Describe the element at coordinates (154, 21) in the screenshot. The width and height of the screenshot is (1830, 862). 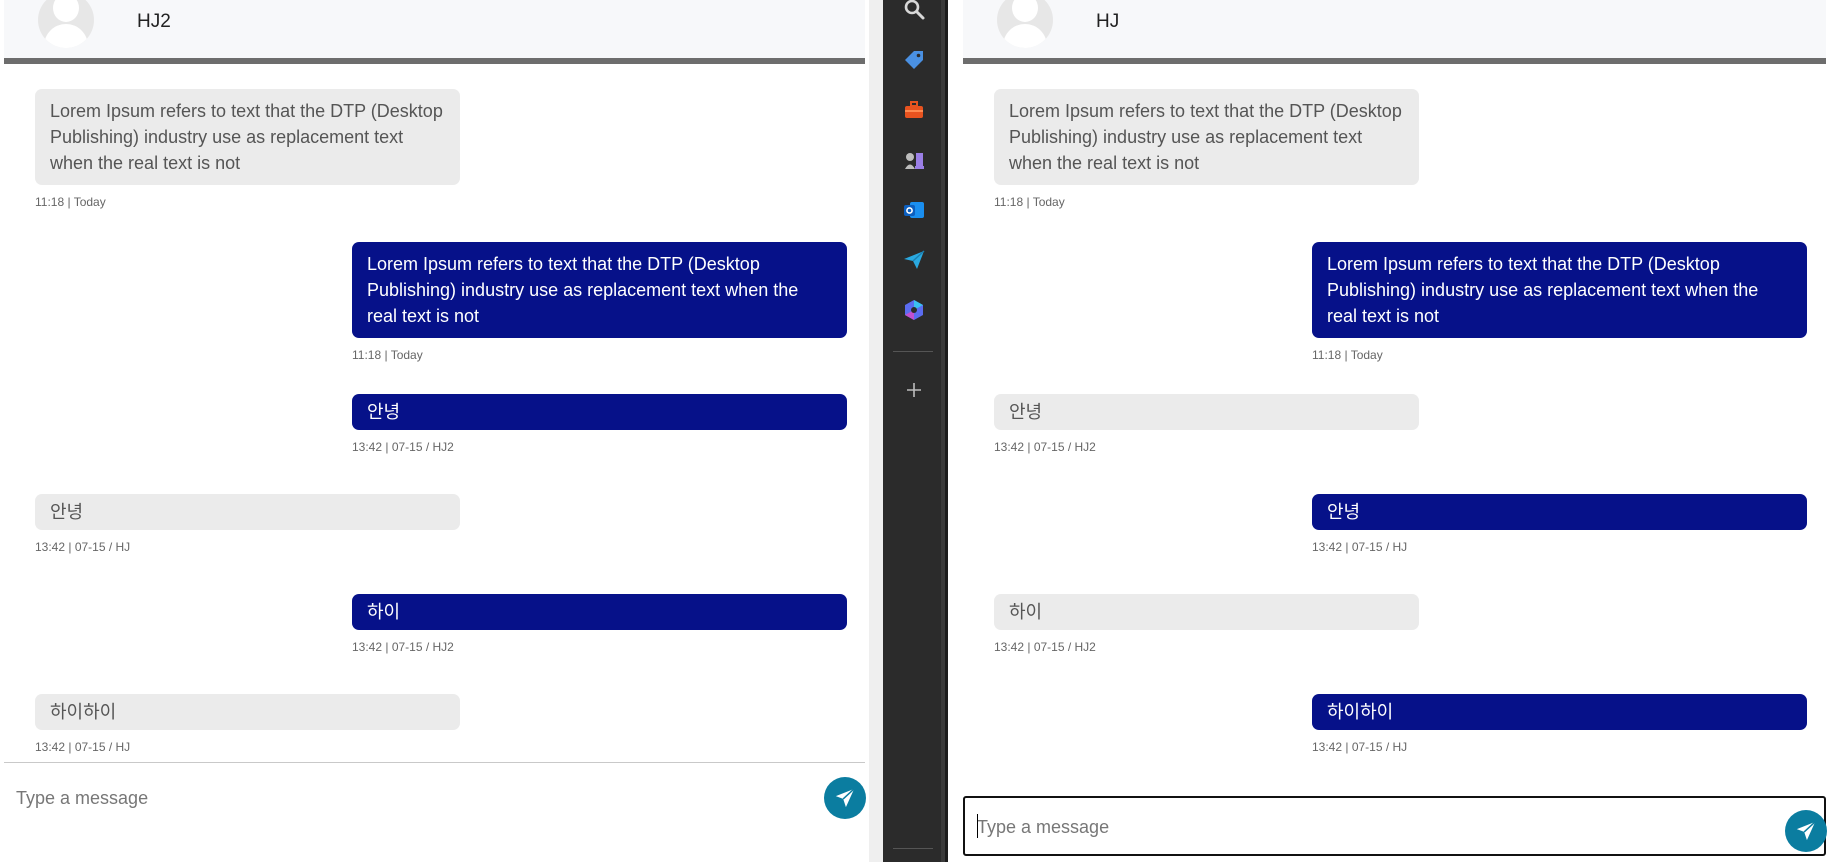
I see `contact-name: HJ2` at that location.